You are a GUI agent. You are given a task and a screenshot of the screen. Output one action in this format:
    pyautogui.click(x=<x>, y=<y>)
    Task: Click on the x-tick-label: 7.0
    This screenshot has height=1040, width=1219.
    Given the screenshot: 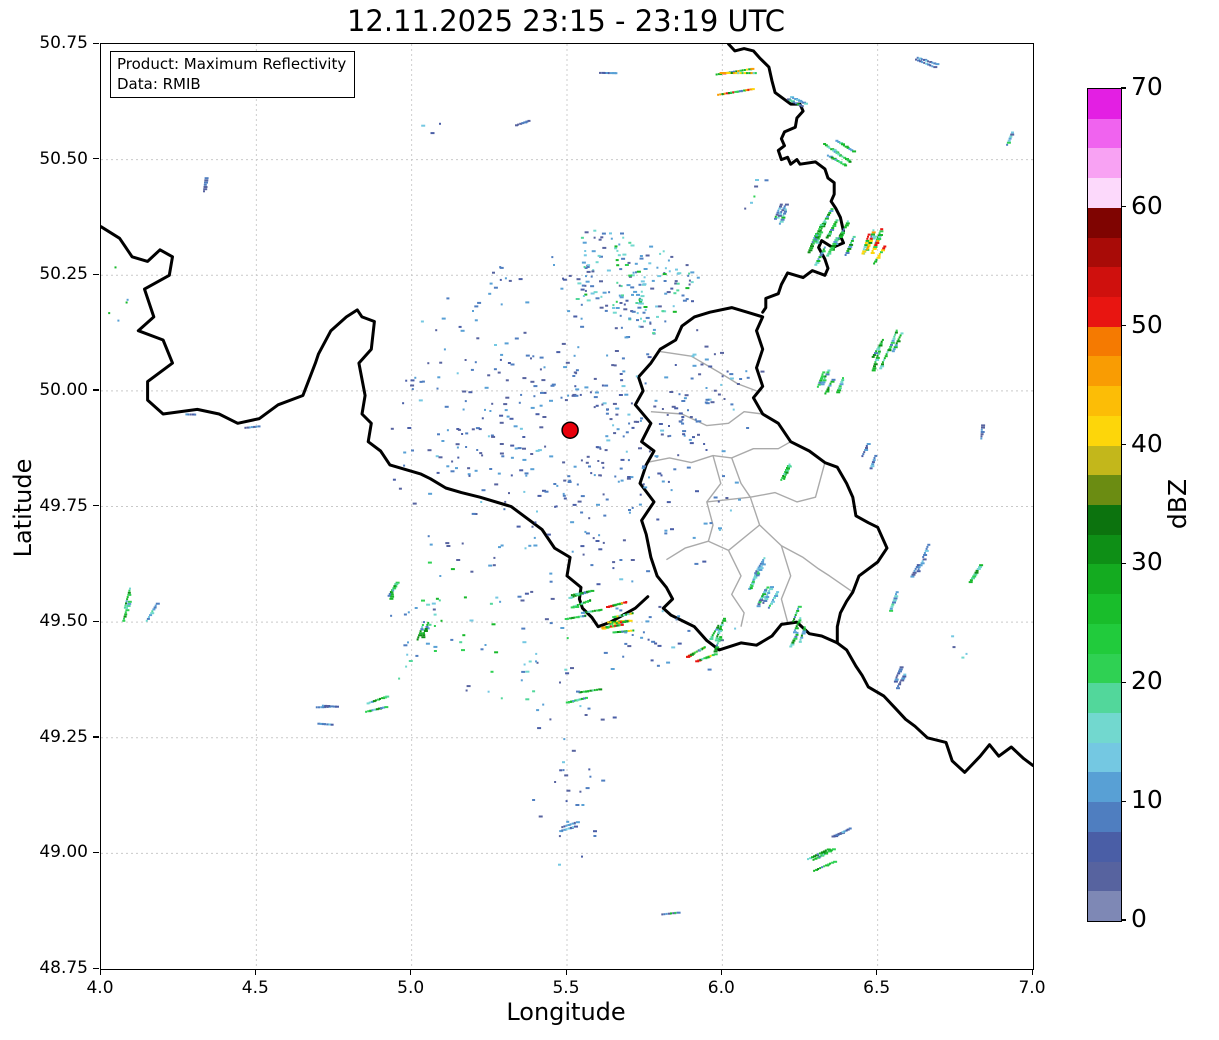 What is the action you would take?
    pyautogui.click(x=1032, y=988)
    